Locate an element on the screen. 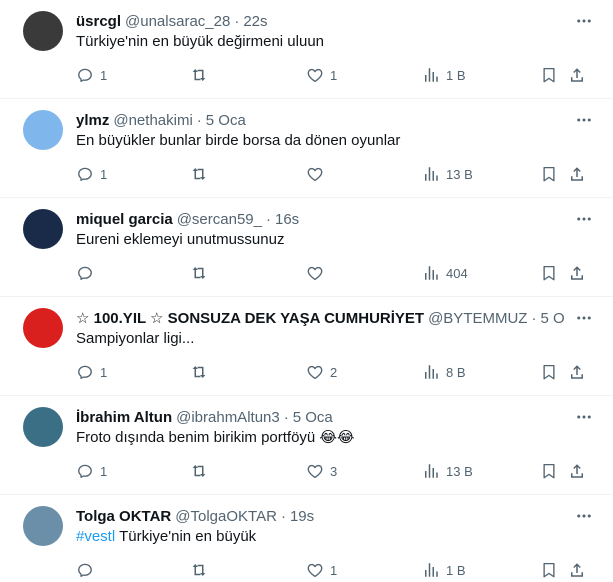  author-handle: @BYTEMMUZ is located at coordinates (477, 318).